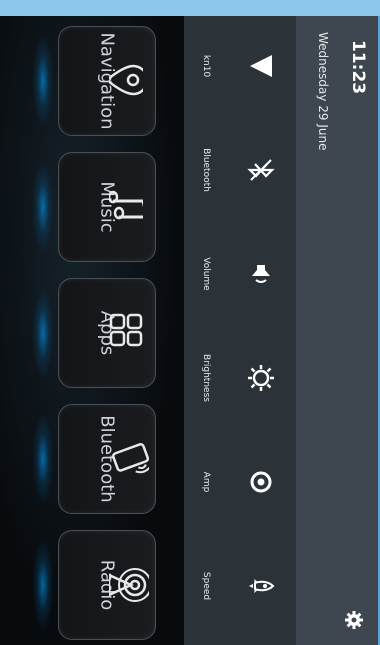 The image size is (380, 645). I want to click on rocket-icon, so click(262, 586).